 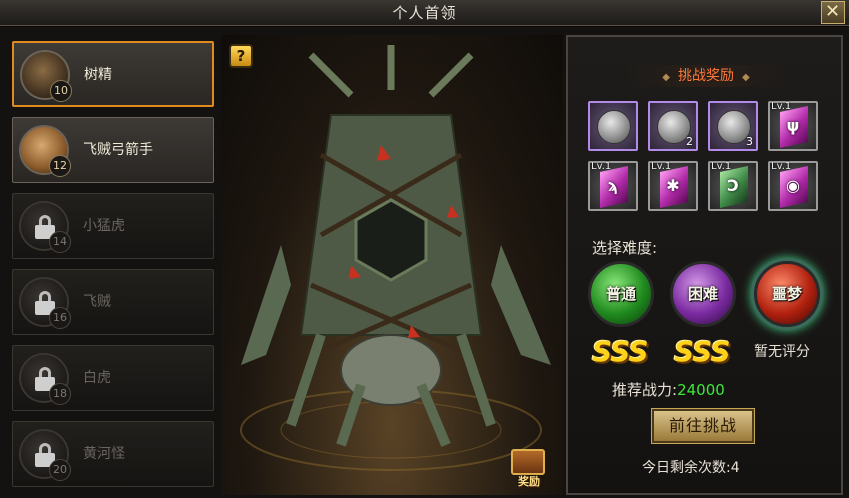 I want to click on recommended-power: 推荐战力:24000, so click(x=668, y=389).